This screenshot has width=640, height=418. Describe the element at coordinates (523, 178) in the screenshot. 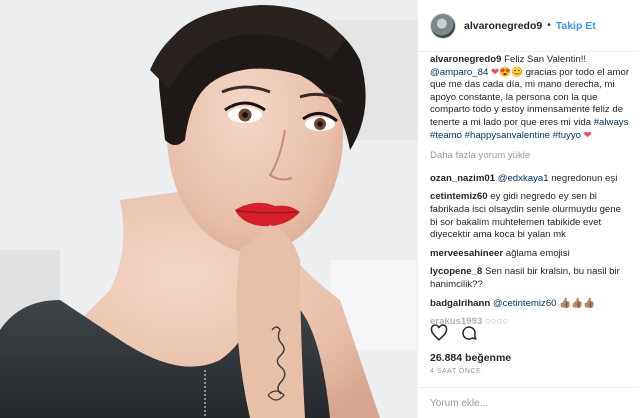

I see `comment-mention: @edxkaya1` at that location.